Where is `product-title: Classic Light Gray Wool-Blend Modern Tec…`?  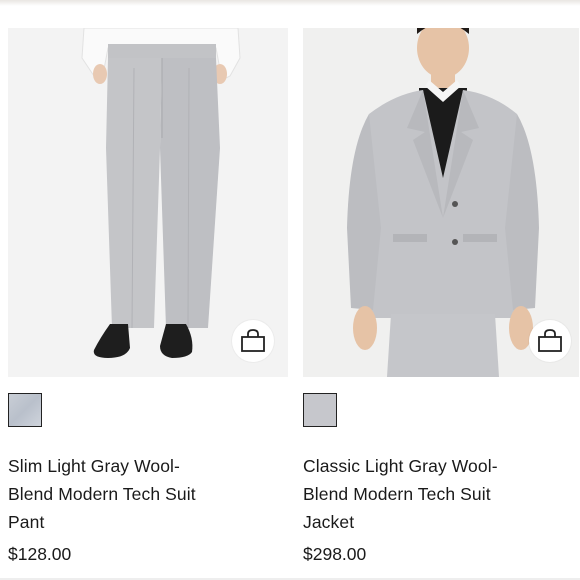 product-title: Classic Light Gray Wool-Blend Modern Tec… is located at coordinates (400, 494).